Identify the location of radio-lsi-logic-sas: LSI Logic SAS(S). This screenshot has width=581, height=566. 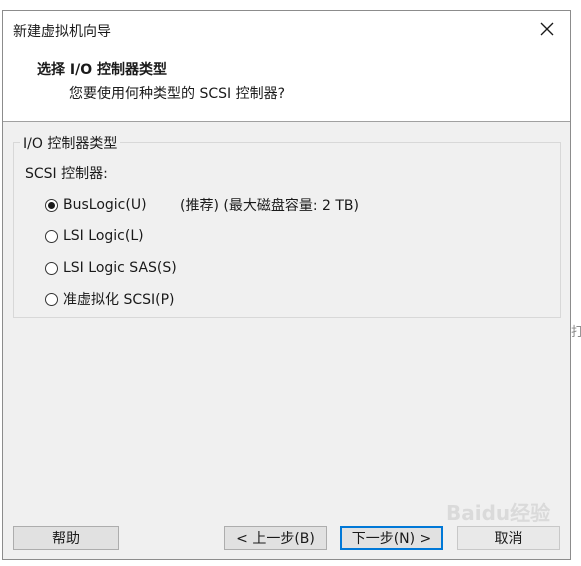
(111, 268).